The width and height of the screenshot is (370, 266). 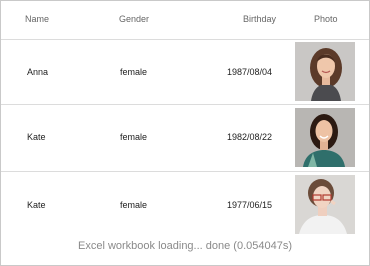 What do you see at coordinates (250, 205) in the screenshot?
I see `cell-birthday: 1977/06/15` at bounding box center [250, 205].